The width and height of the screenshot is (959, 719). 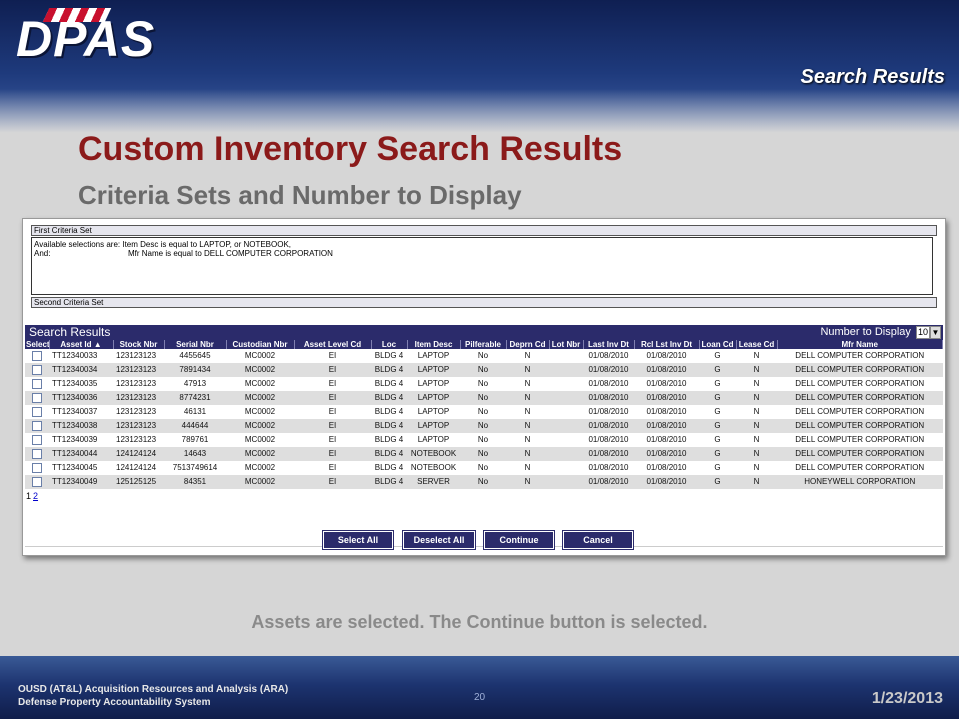 What do you see at coordinates (37, 344) in the screenshot?
I see `column-header: Select` at bounding box center [37, 344].